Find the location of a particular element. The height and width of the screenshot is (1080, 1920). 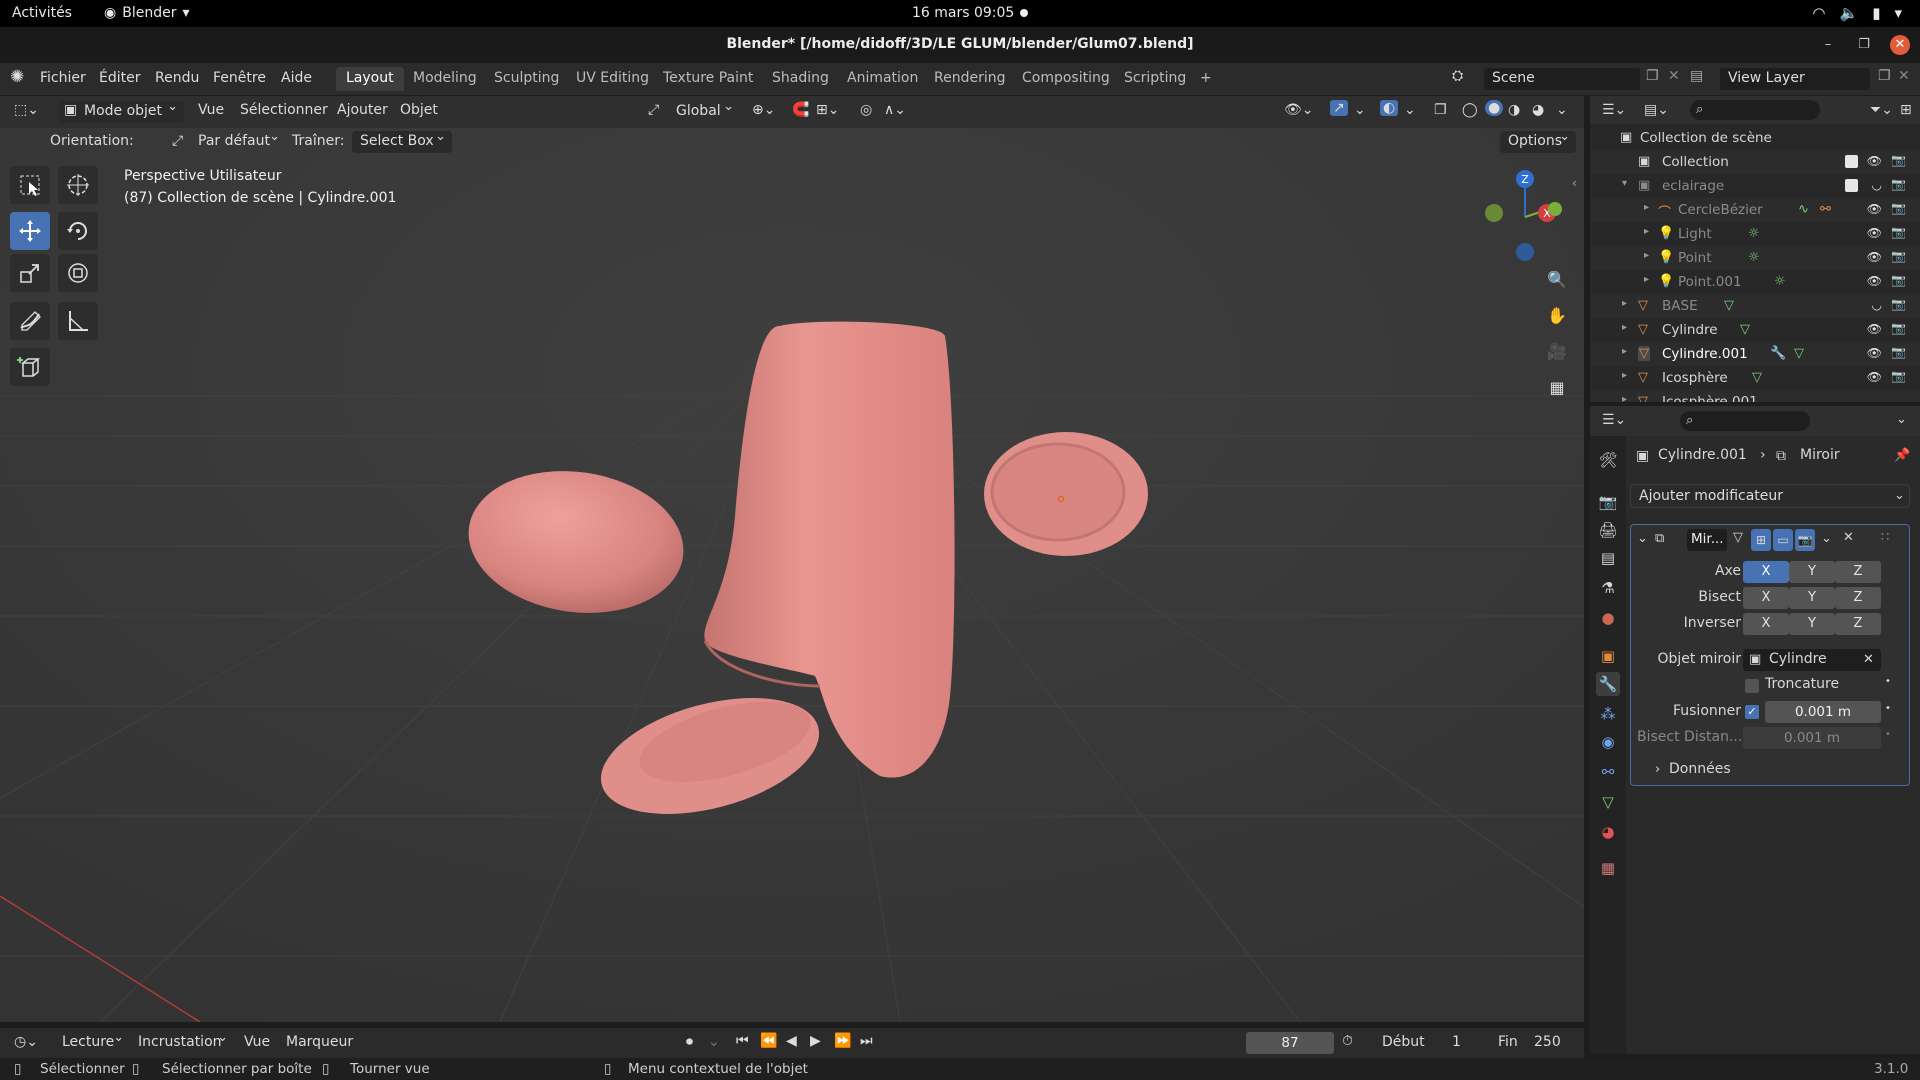

menu-objet: Objet is located at coordinates (419, 110).